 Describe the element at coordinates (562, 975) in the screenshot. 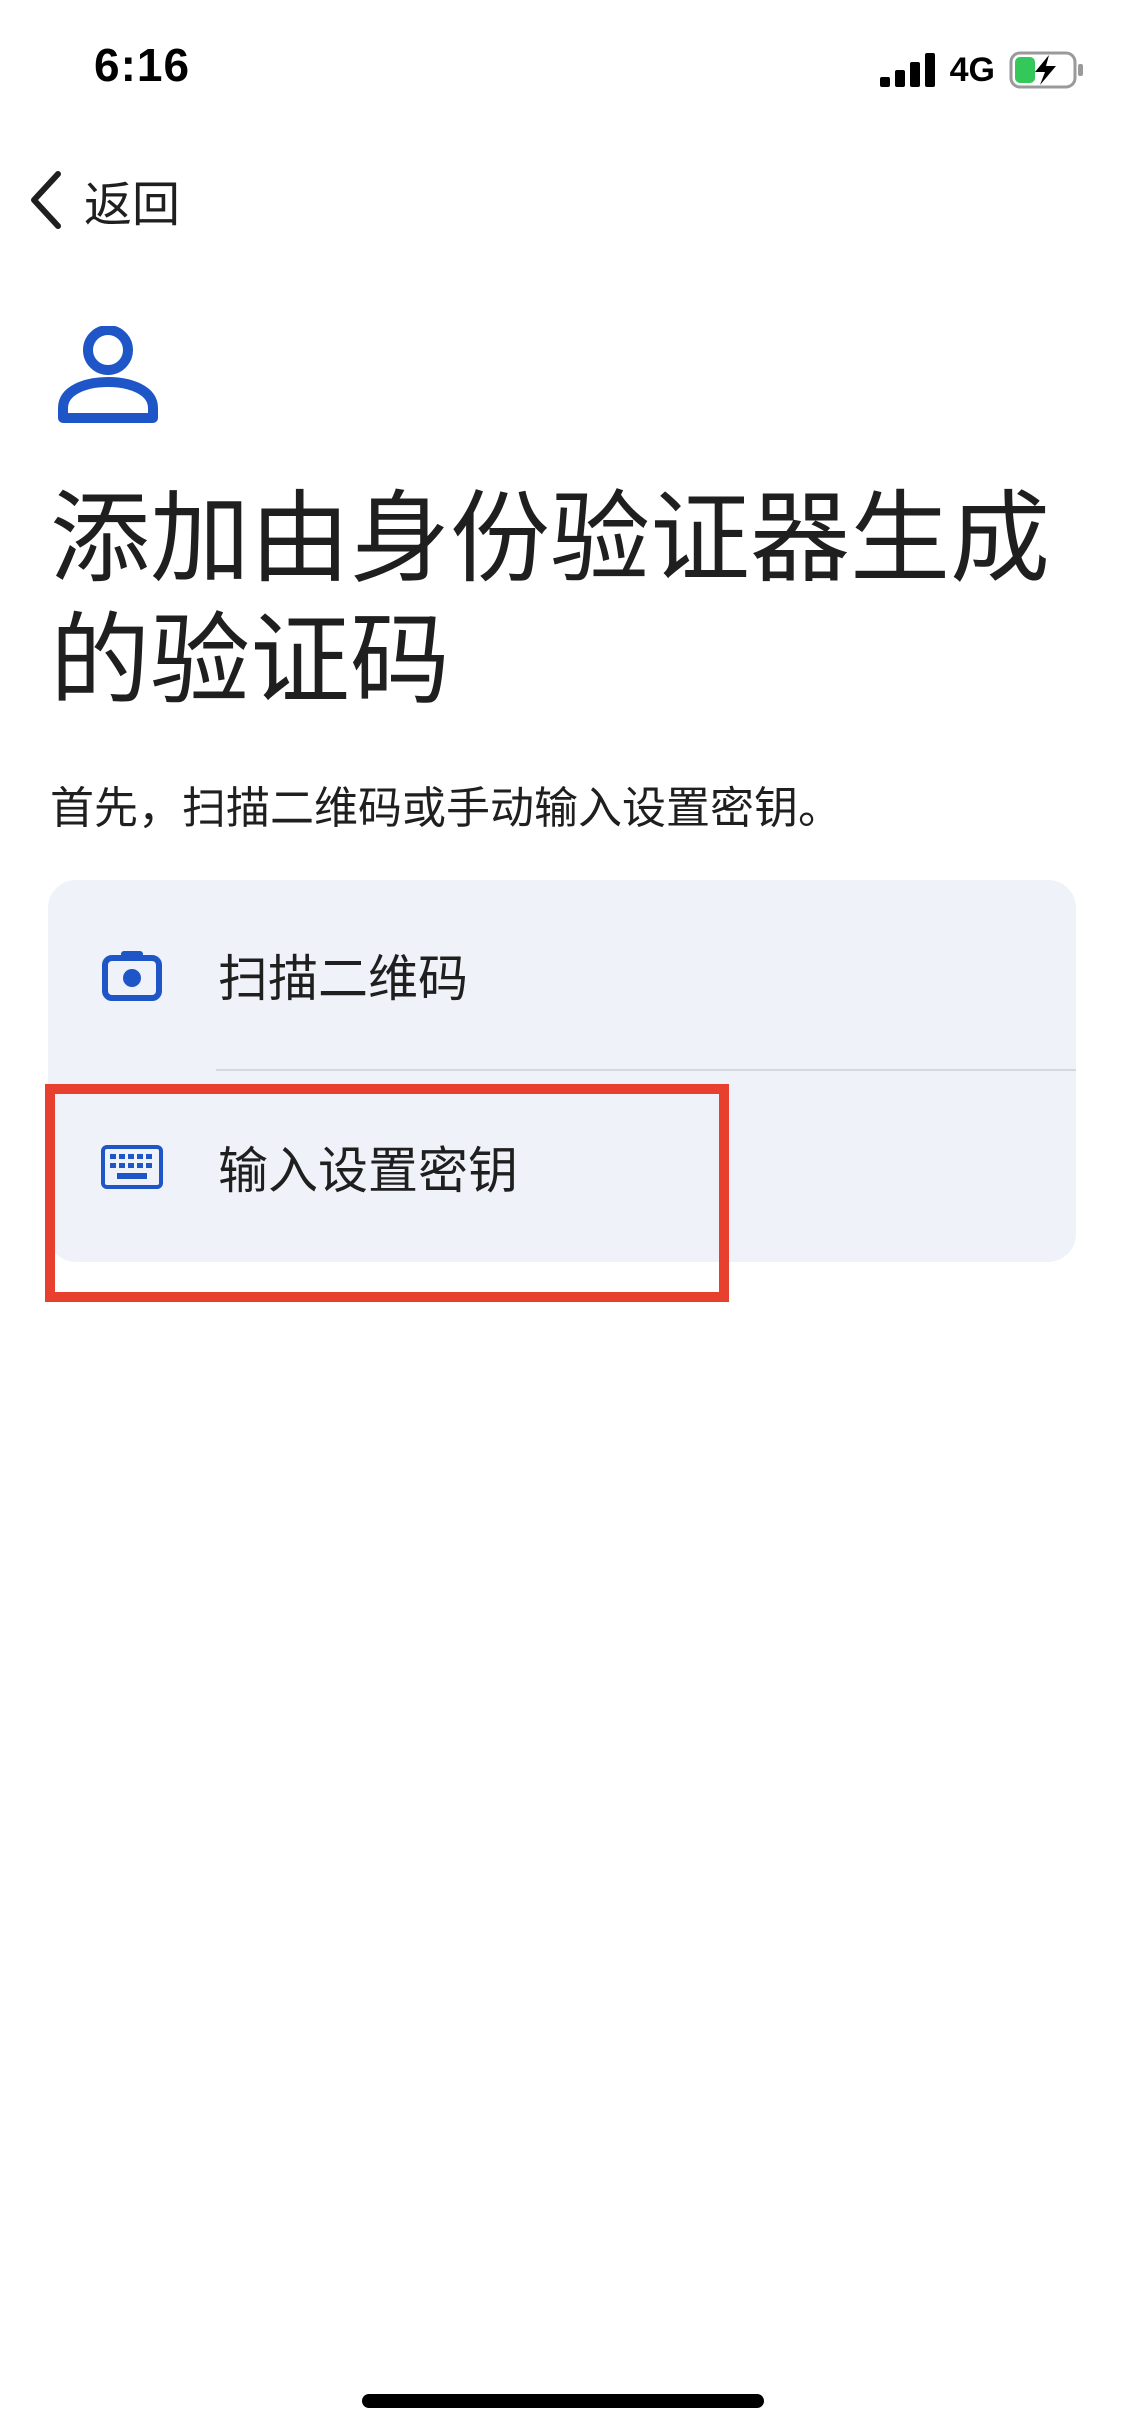

I see `scan-qr-code-option: 扫描二维码` at that location.